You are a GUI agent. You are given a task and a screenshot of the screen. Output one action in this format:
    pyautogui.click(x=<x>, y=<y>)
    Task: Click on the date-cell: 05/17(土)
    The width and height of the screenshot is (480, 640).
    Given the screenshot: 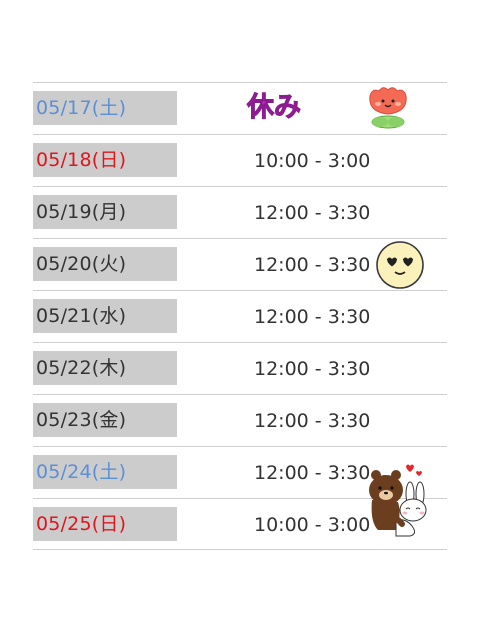 What is the action you would take?
    pyautogui.click(x=105, y=108)
    